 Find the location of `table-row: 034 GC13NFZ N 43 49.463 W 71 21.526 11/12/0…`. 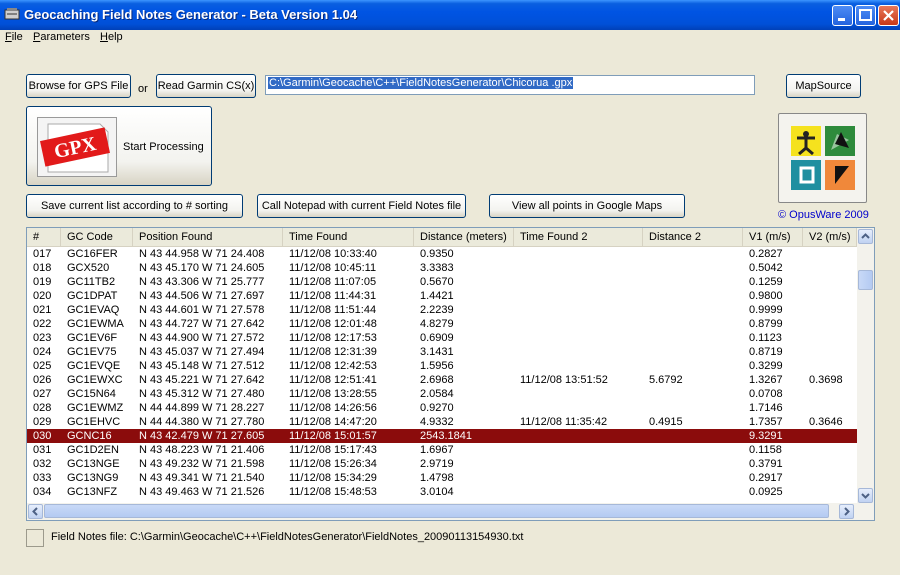

table-row: 034 GC13NFZ N 43 49.463 W 71 21.526 11/12/0… is located at coordinates (442, 492).